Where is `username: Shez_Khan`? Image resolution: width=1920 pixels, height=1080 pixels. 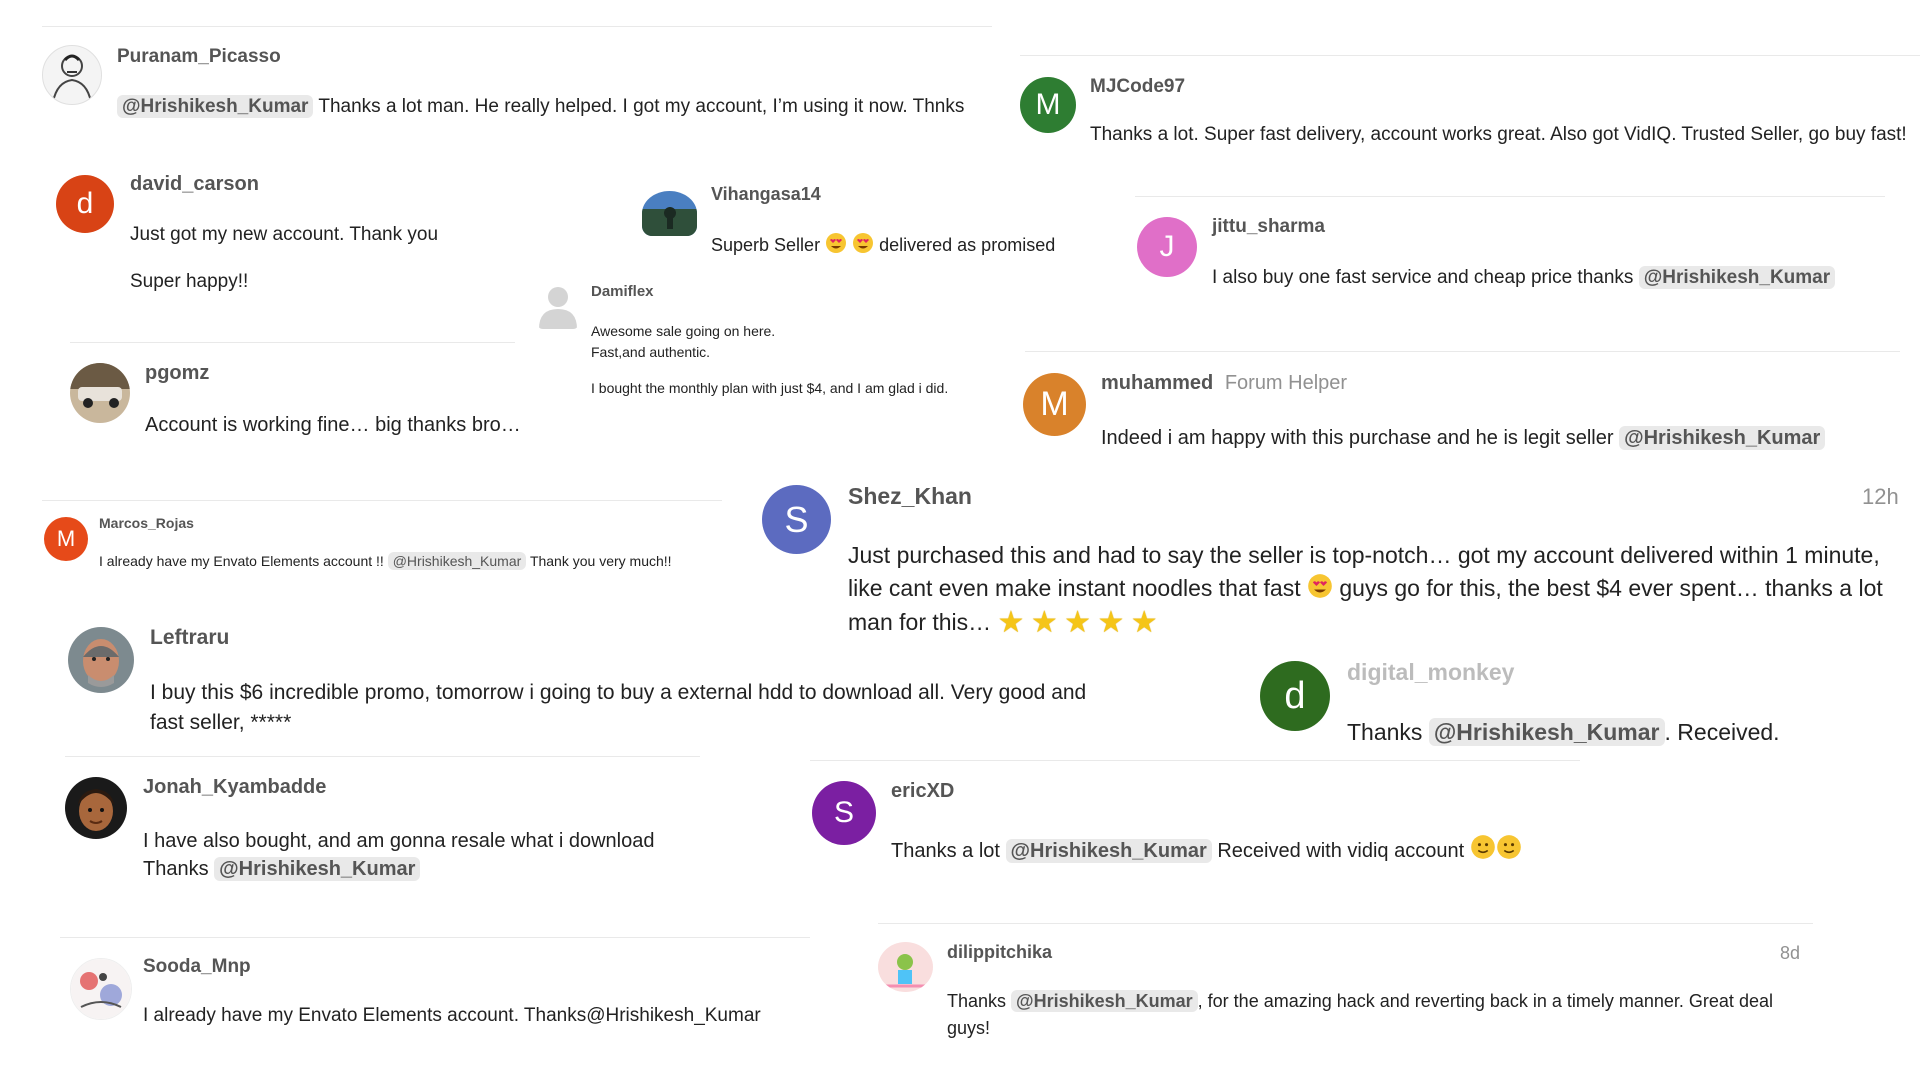 username: Shez_Khan is located at coordinates (910, 496).